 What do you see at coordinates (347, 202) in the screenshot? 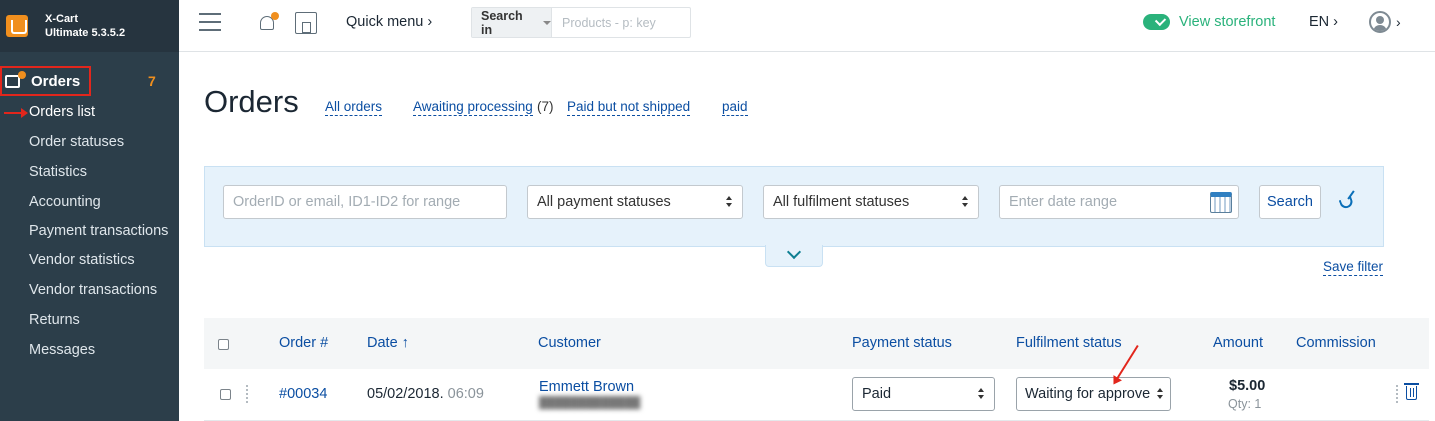
I see `order-search-placeholder: OrderID or email, ID1-ID2 for range` at bounding box center [347, 202].